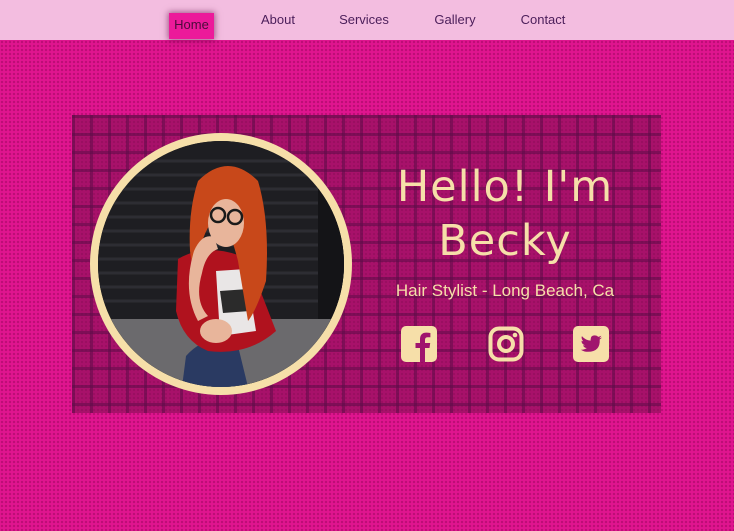  Describe the element at coordinates (191, 26) in the screenshot. I see `nav-home-link: Home` at that location.